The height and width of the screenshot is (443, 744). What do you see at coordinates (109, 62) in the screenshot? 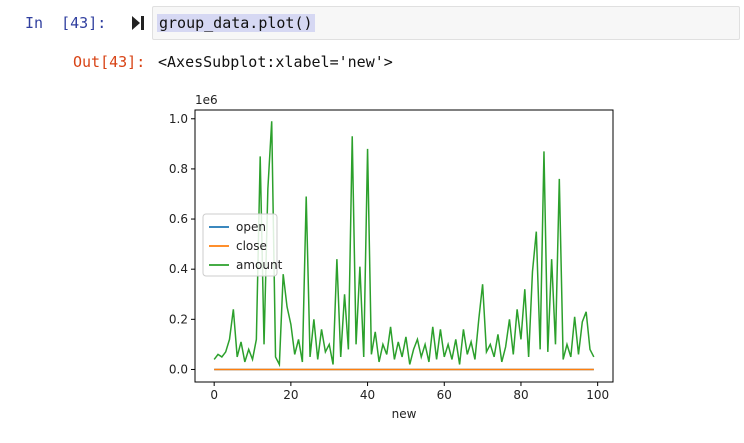
I see `output-prompt: Out[43]:` at bounding box center [109, 62].